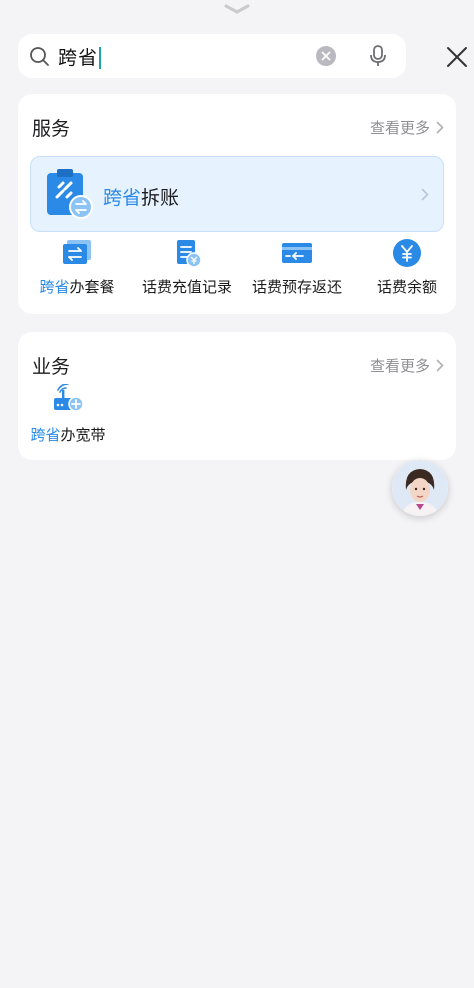 This screenshot has height=988, width=474. I want to click on section-title-services: 服务, so click(51, 129).